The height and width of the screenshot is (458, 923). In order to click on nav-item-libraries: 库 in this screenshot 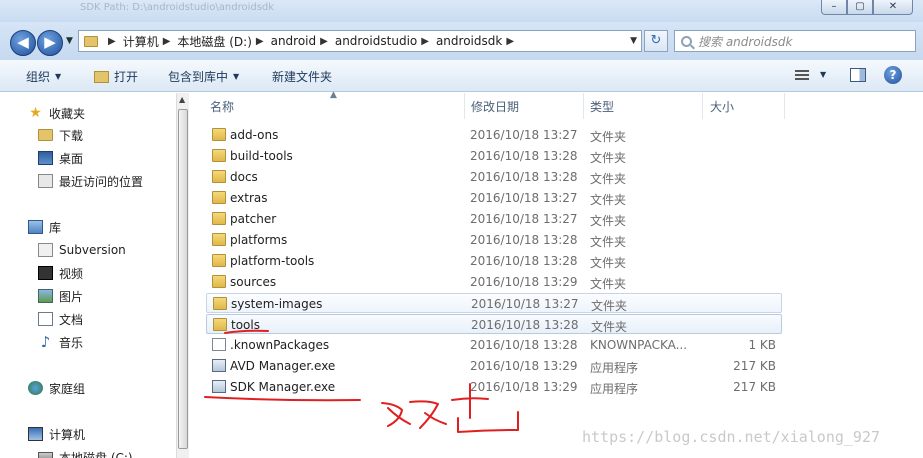, I will do `click(44, 227)`.